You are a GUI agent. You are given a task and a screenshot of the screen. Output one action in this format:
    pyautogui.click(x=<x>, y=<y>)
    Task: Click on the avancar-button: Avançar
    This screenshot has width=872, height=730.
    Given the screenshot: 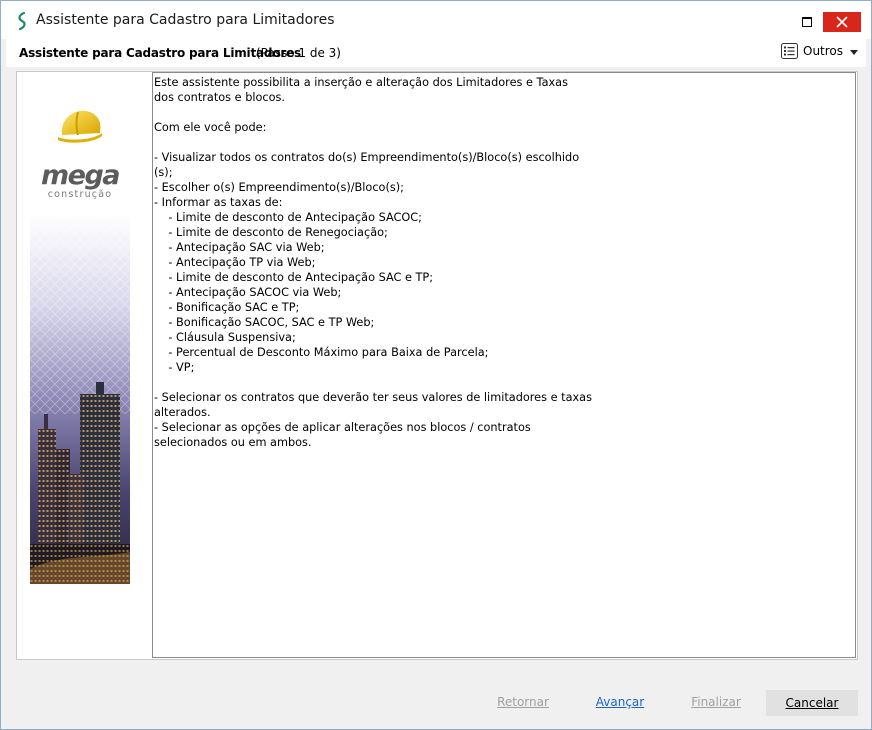 What is the action you would take?
    pyautogui.click(x=620, y=702)
    